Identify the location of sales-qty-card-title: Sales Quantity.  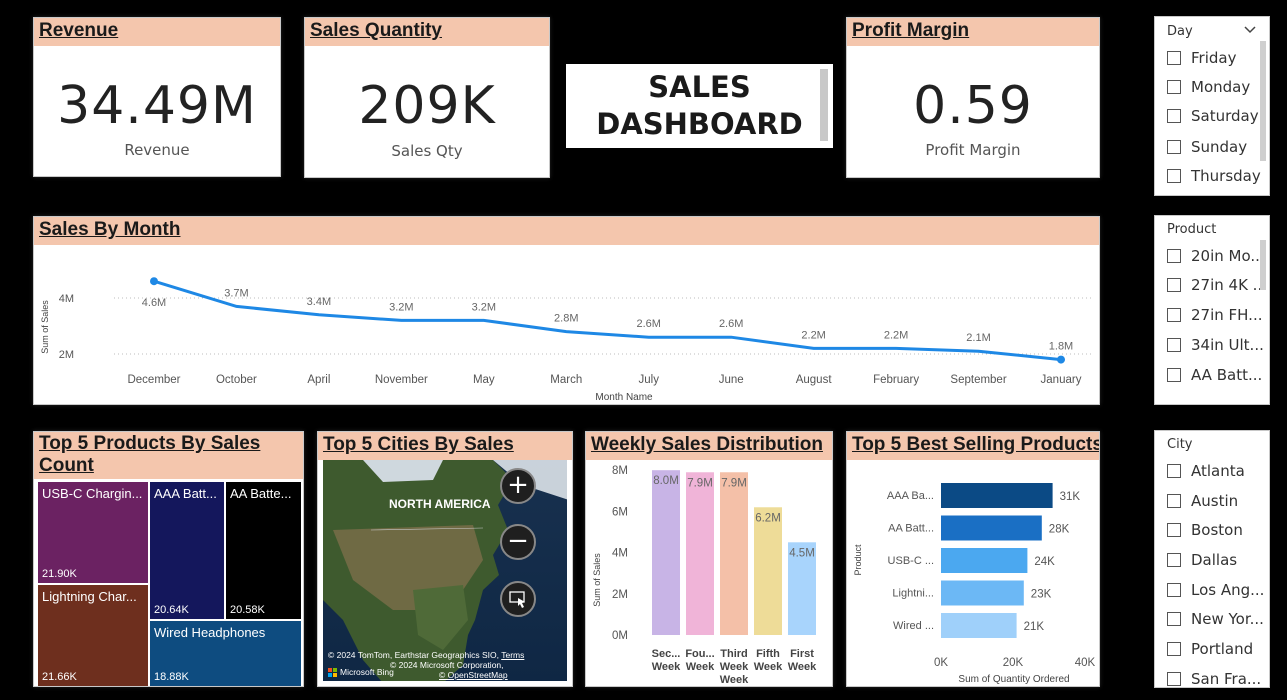
(427, 32).